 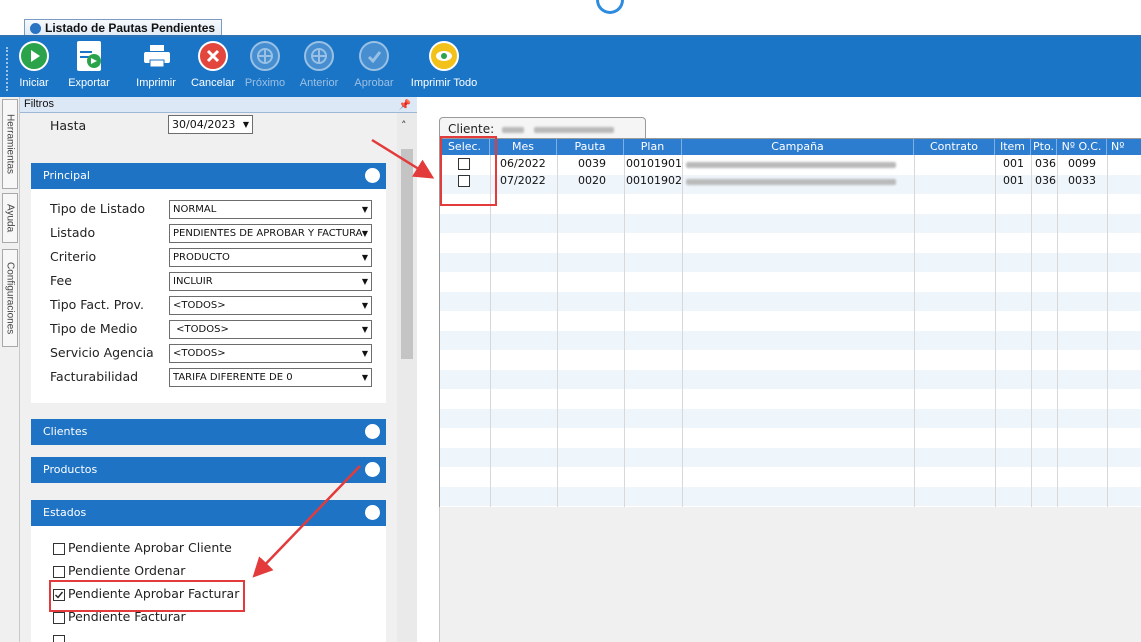 I want to click on annotation-arrows, so click(x=343, y=358).